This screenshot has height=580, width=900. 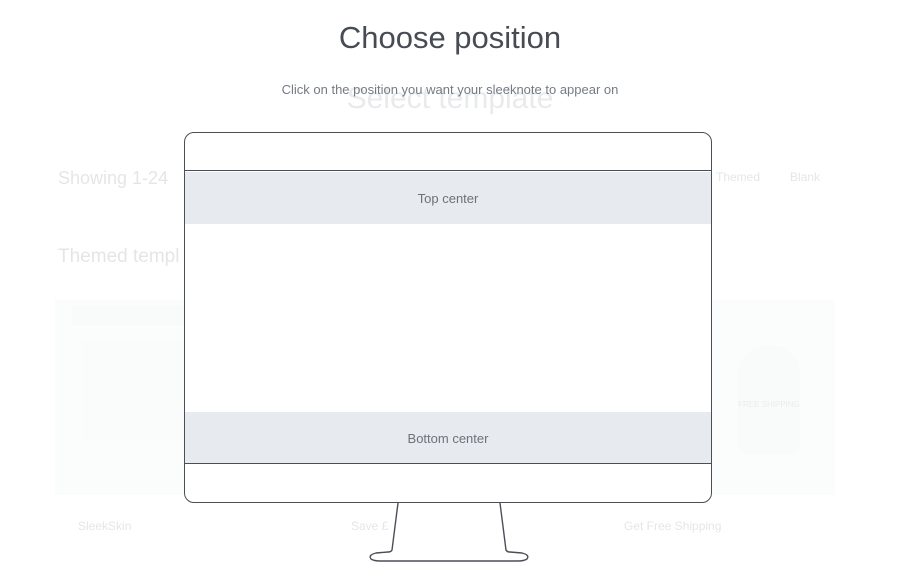 What do you see at coordinates (450, 37) in the screenshot?
I see `modal-title: Choose position` at bounding box center [450, 37].